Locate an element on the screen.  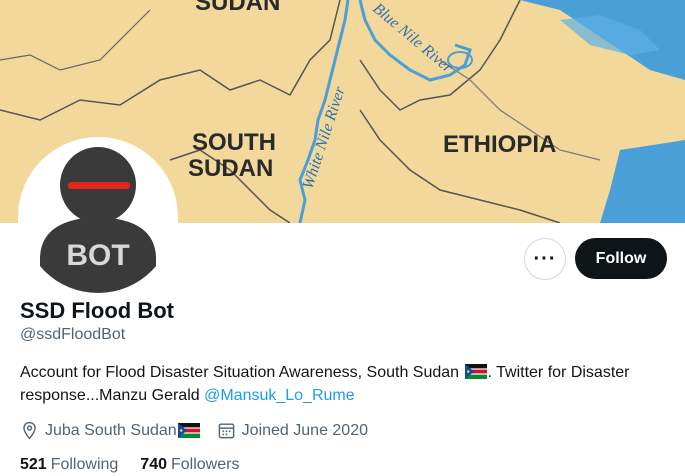
location-text: Juba South Sudan is located at coordinates (111, 430).